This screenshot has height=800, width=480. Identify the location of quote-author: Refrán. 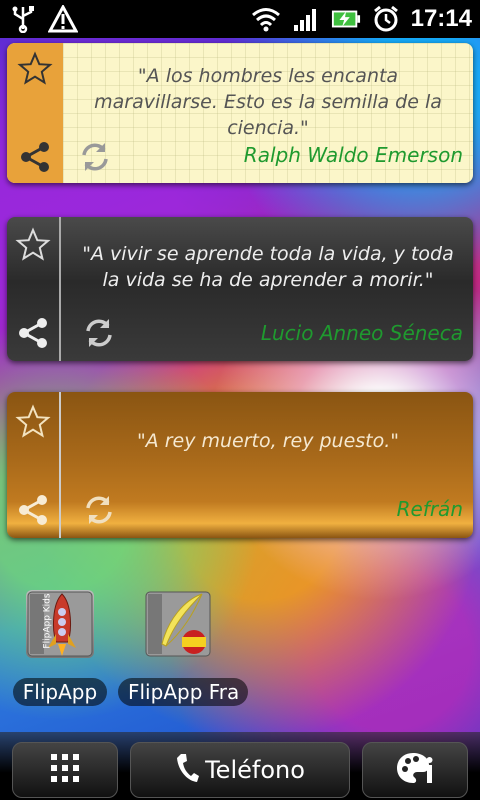
(429, 509).